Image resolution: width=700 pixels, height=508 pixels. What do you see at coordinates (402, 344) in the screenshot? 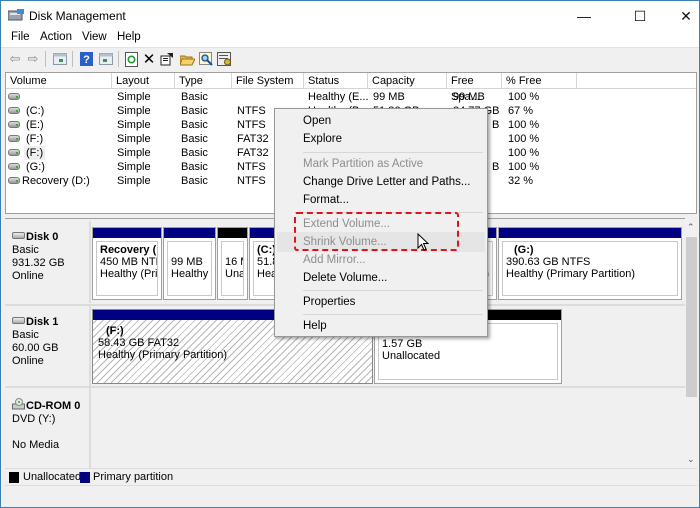
I see `partition-size: 1.57 GB` at bounding box center [402, 344].